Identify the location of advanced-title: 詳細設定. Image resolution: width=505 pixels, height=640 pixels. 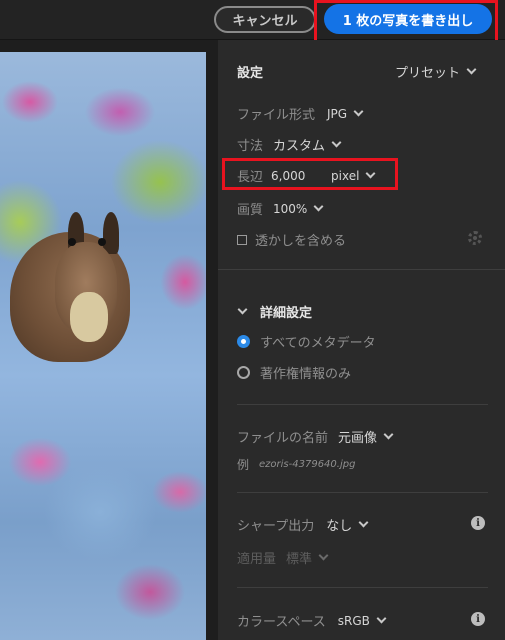
(286, 313).